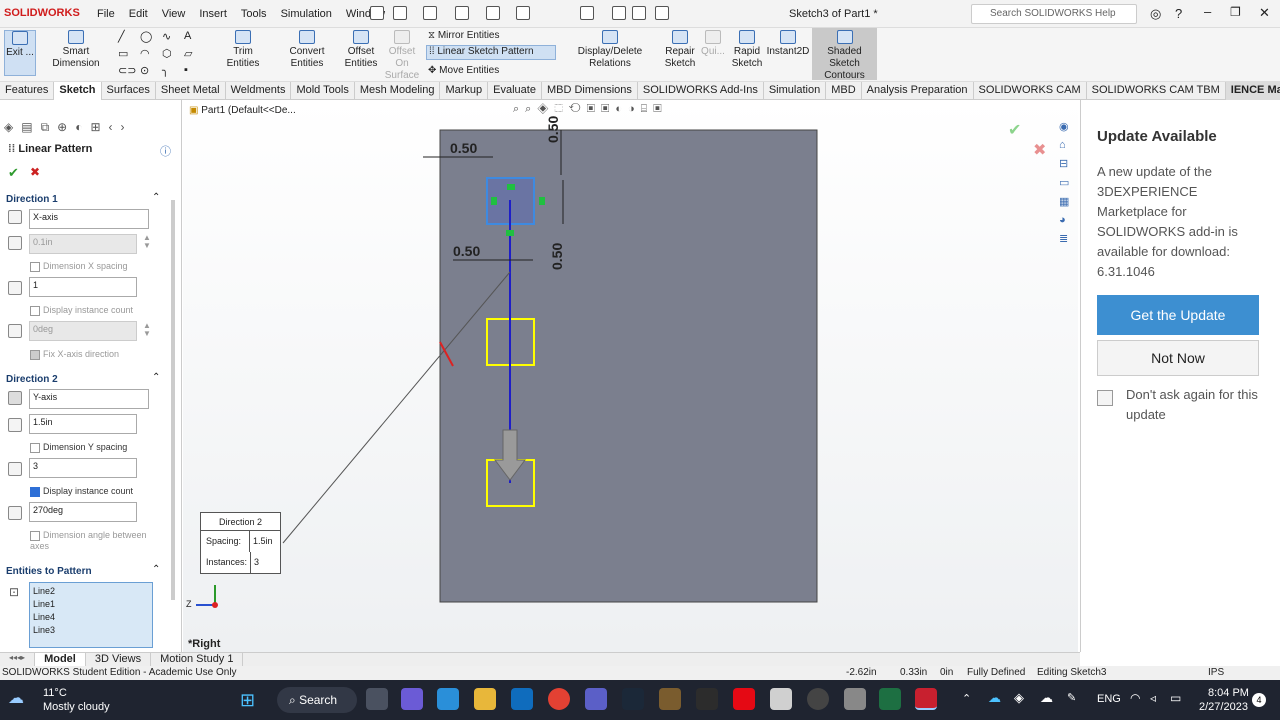  Describe the element at coordinates (1264, 13) in the screenshot. I see `close-icon: ✕` at that location.